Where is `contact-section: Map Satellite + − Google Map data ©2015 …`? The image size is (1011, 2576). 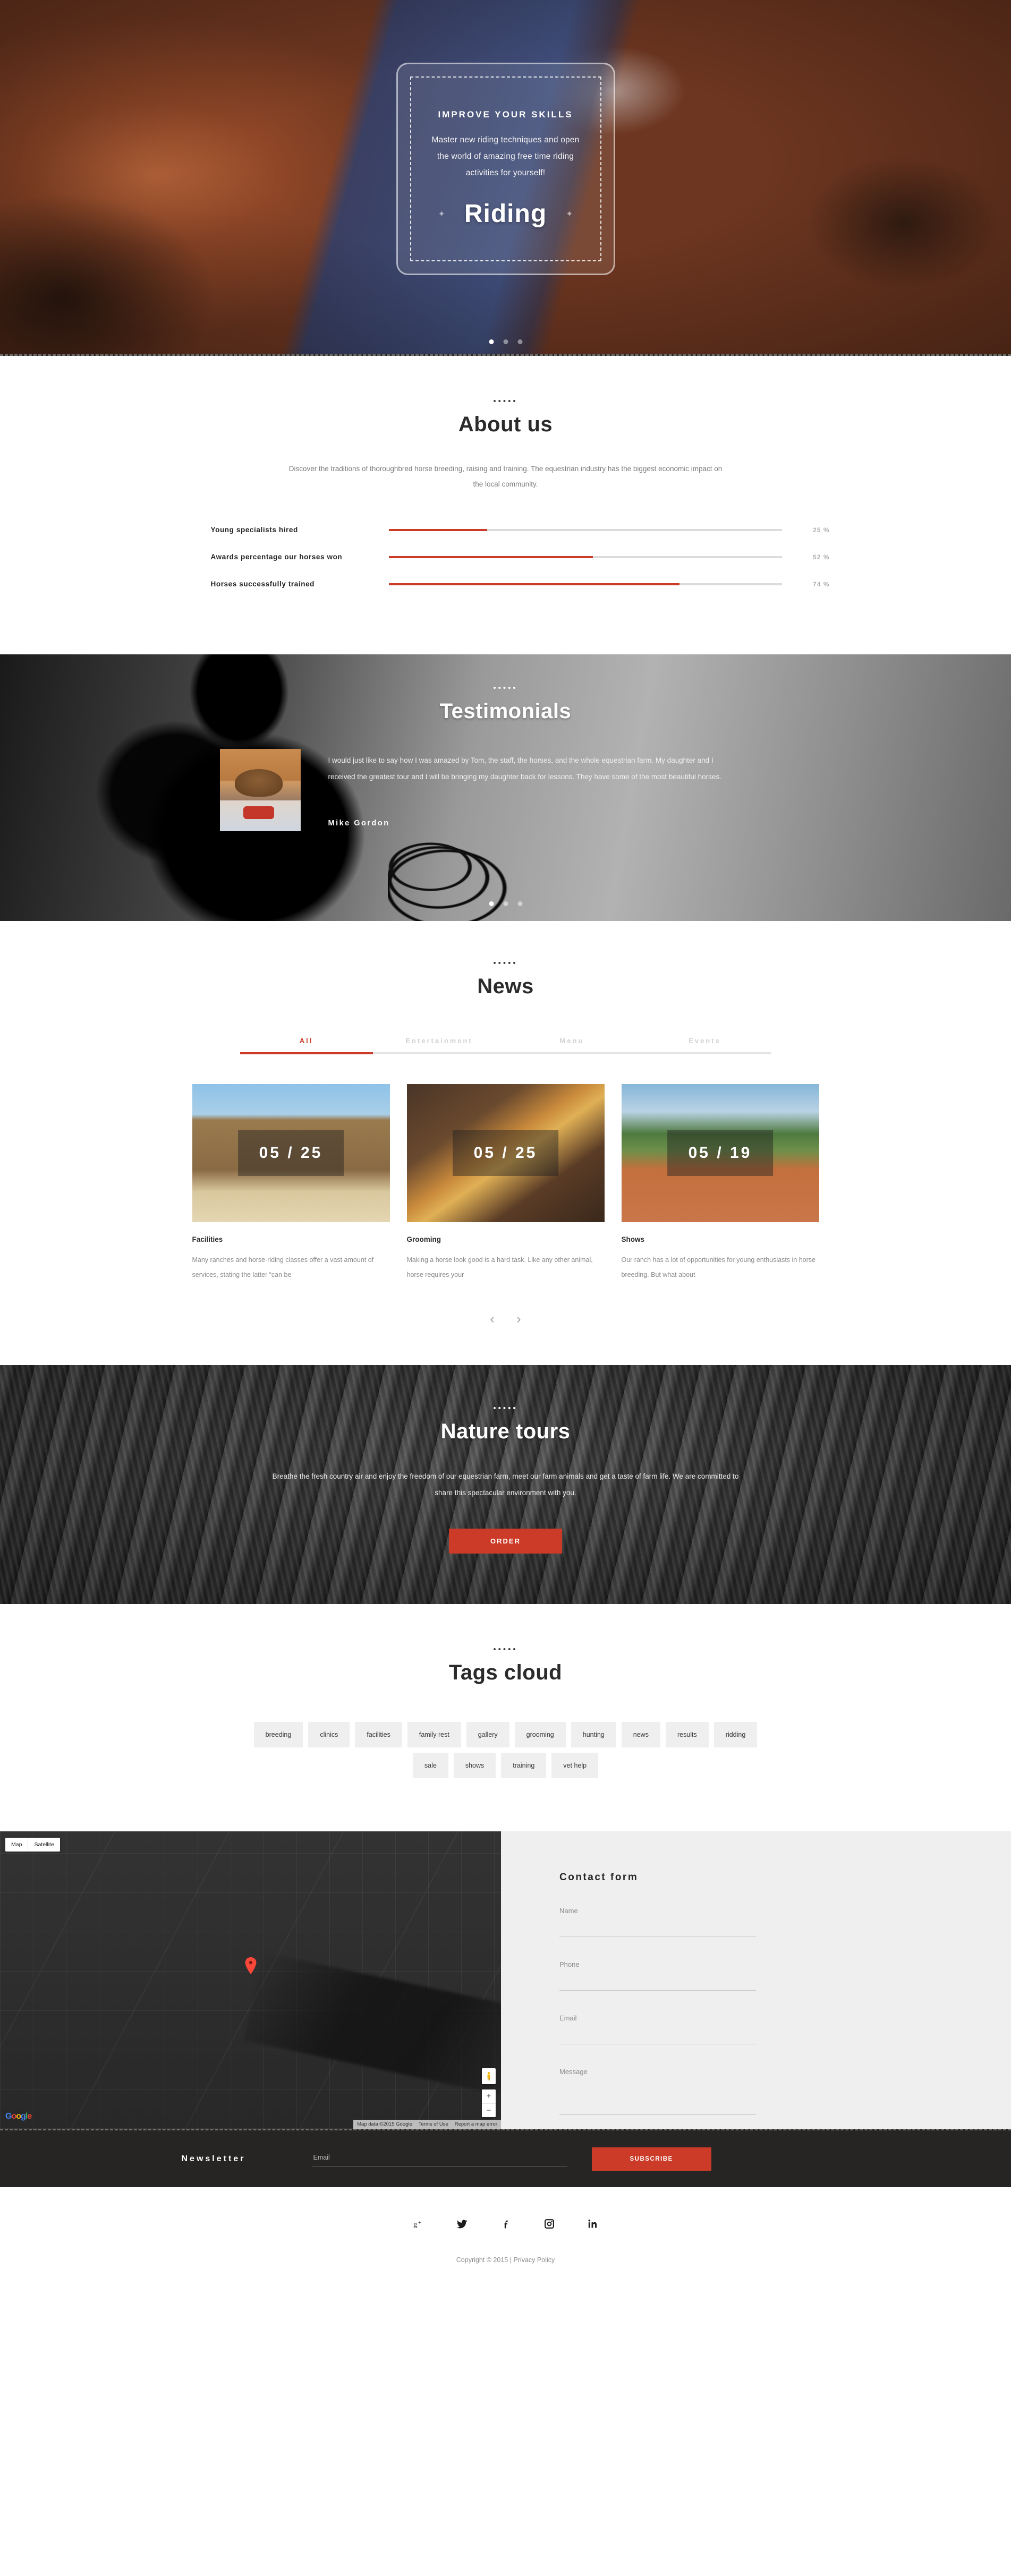 contact-section: Map Satellite + − Google Map data ©2015 … is located at coordinates (505, 1994).